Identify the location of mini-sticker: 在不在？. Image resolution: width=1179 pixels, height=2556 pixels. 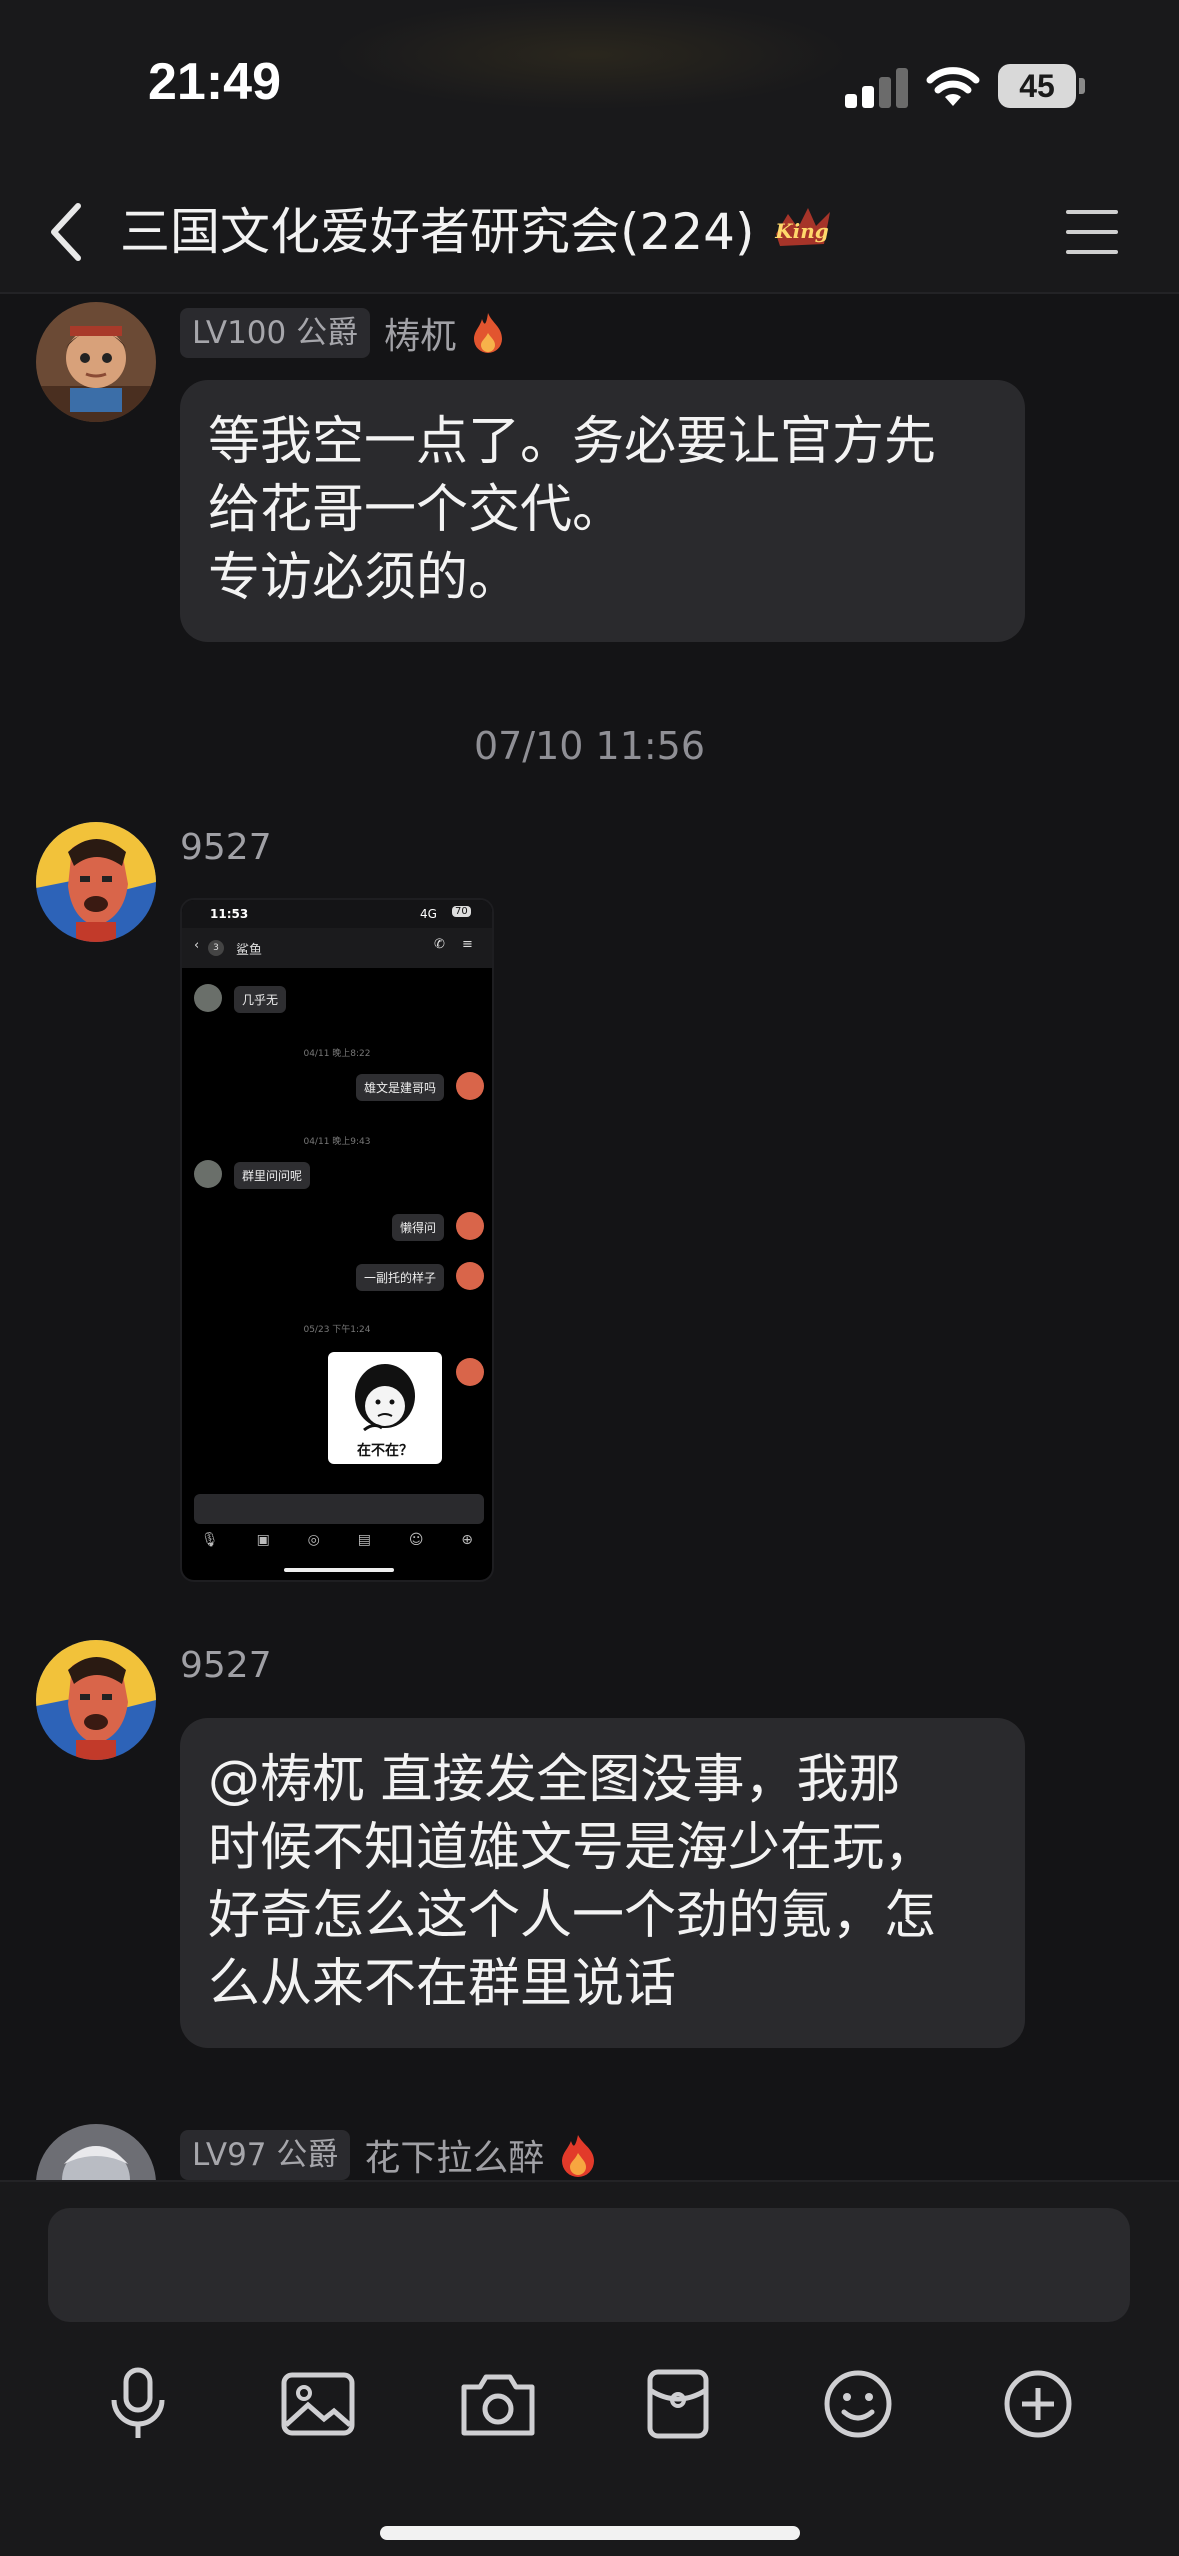
(385, 1408).